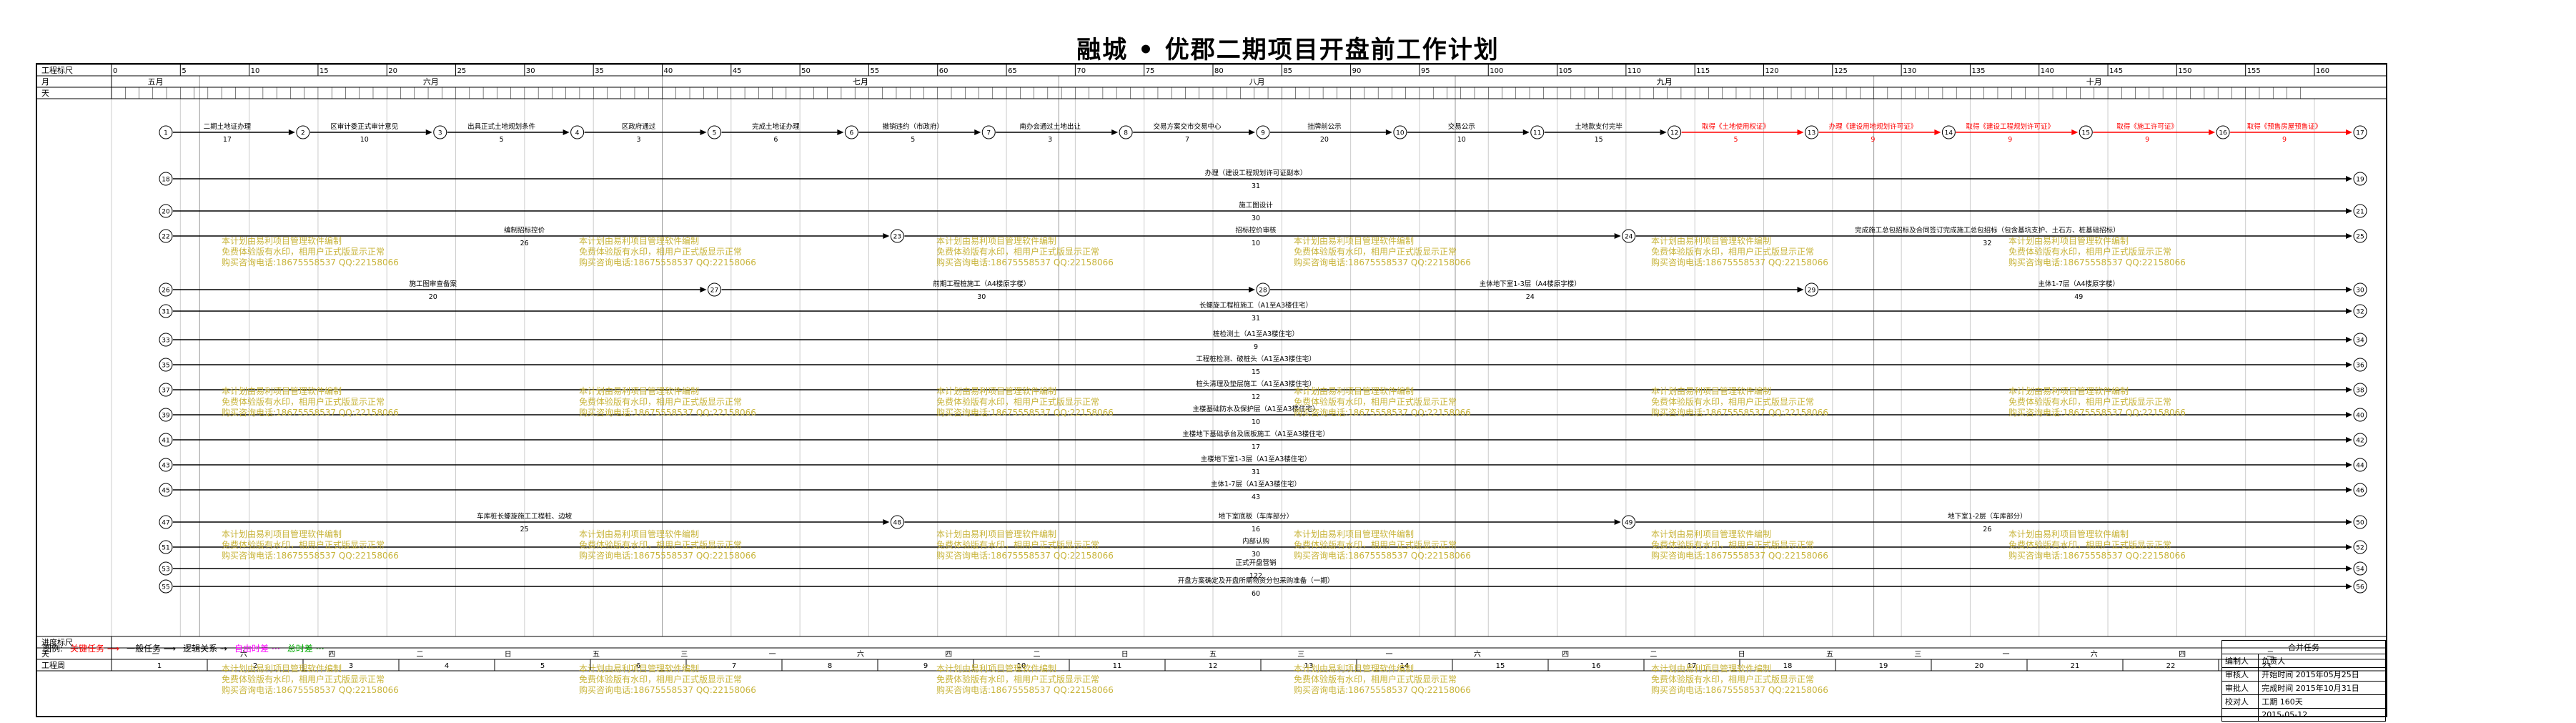 The image size is (2576, 723). I want to click on task-duration: 20, so click(1324, 140).